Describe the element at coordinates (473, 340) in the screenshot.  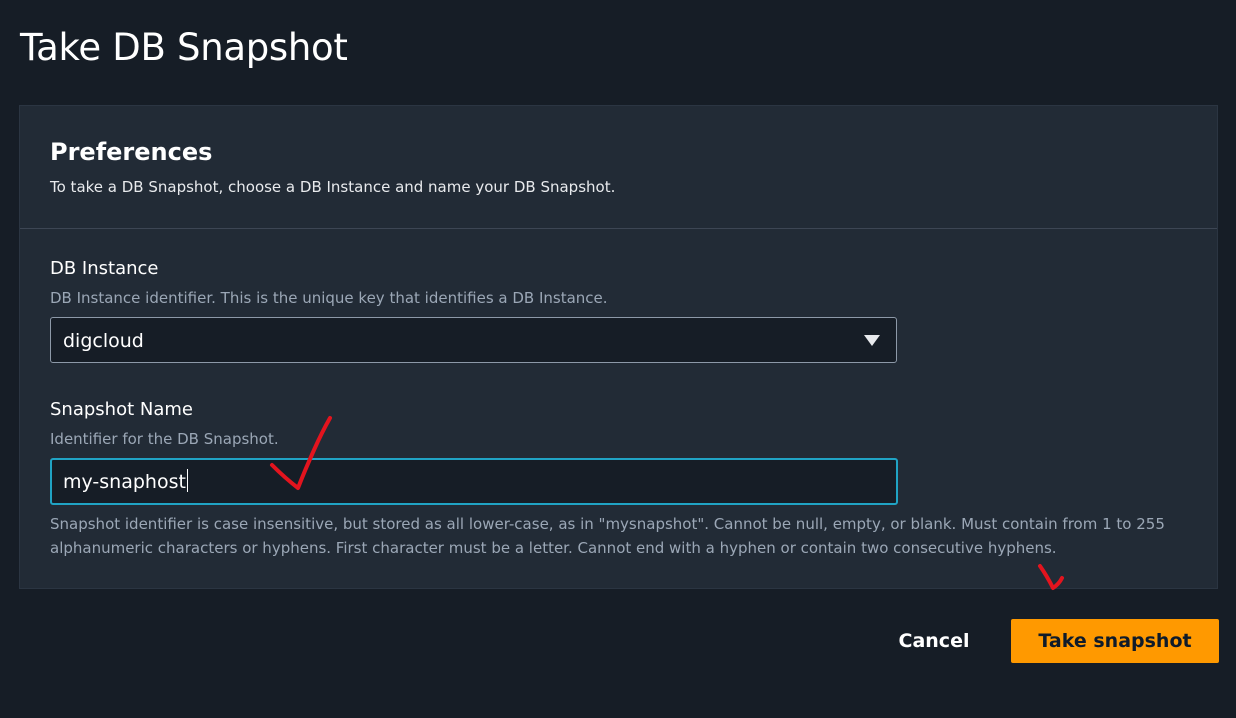
I see `db-instance-select: digcloud` at that location.